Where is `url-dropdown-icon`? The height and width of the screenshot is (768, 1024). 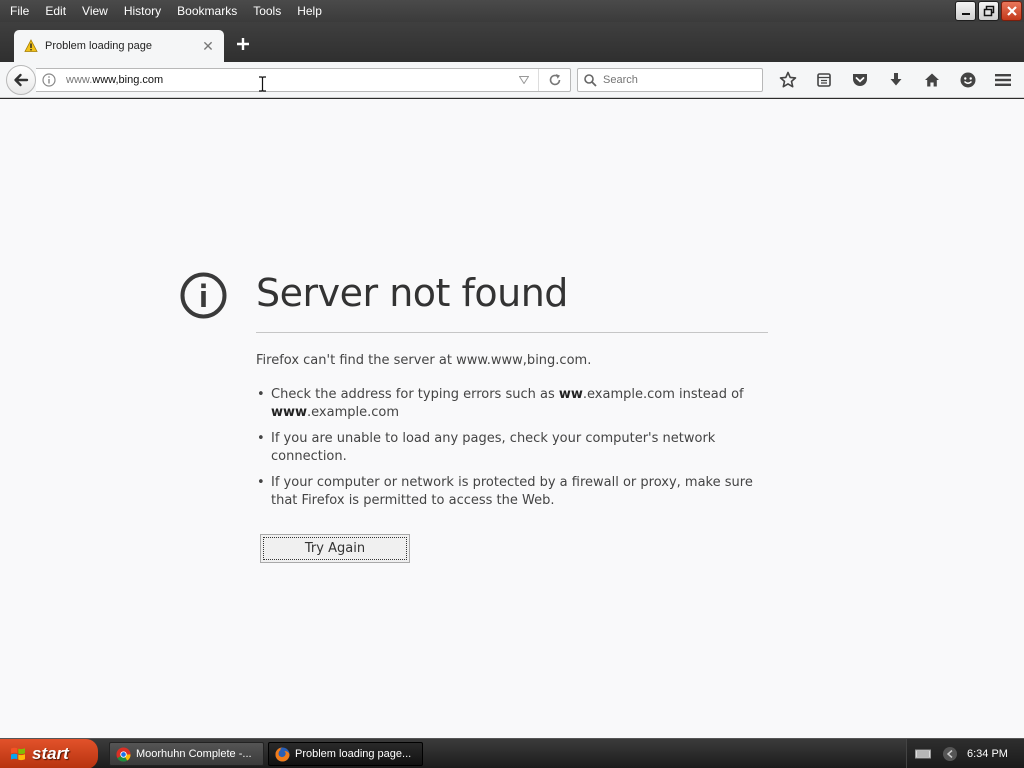
url-dropdown-icon is located at coordinates (524, 80).